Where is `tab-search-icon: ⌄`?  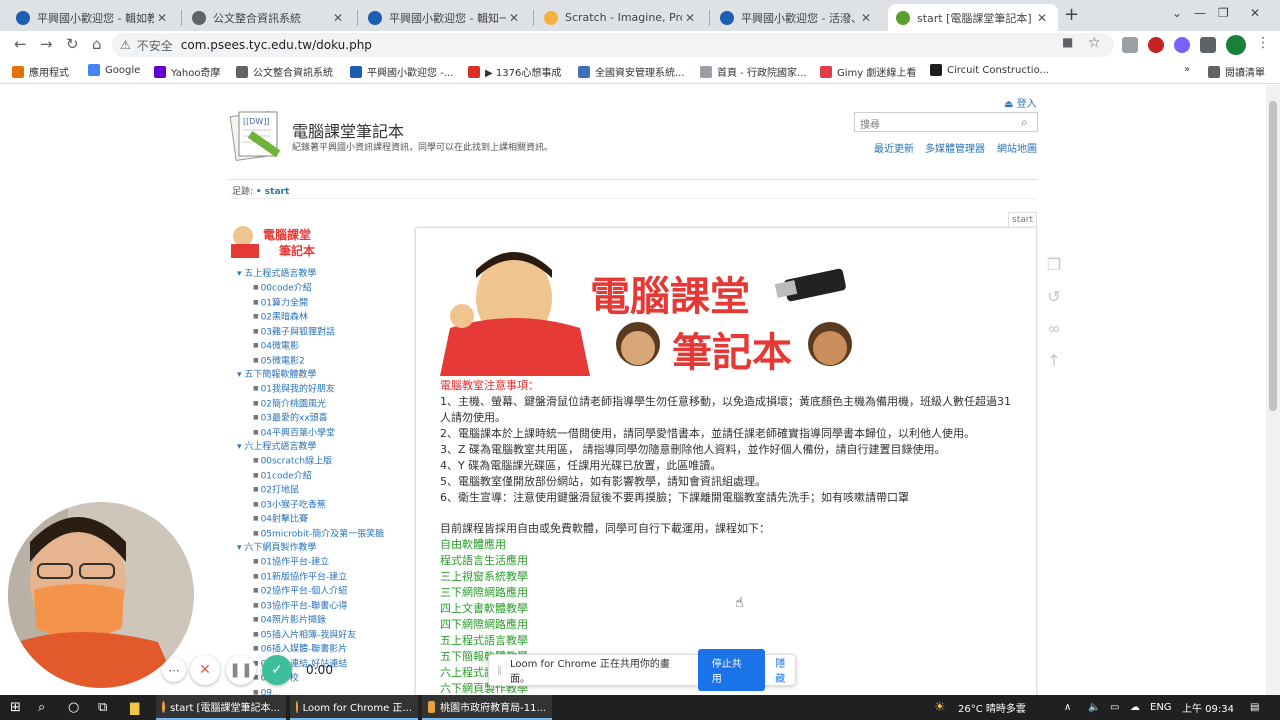 tab-search-icon: ⌄ is located at coordinates (1177, 13).